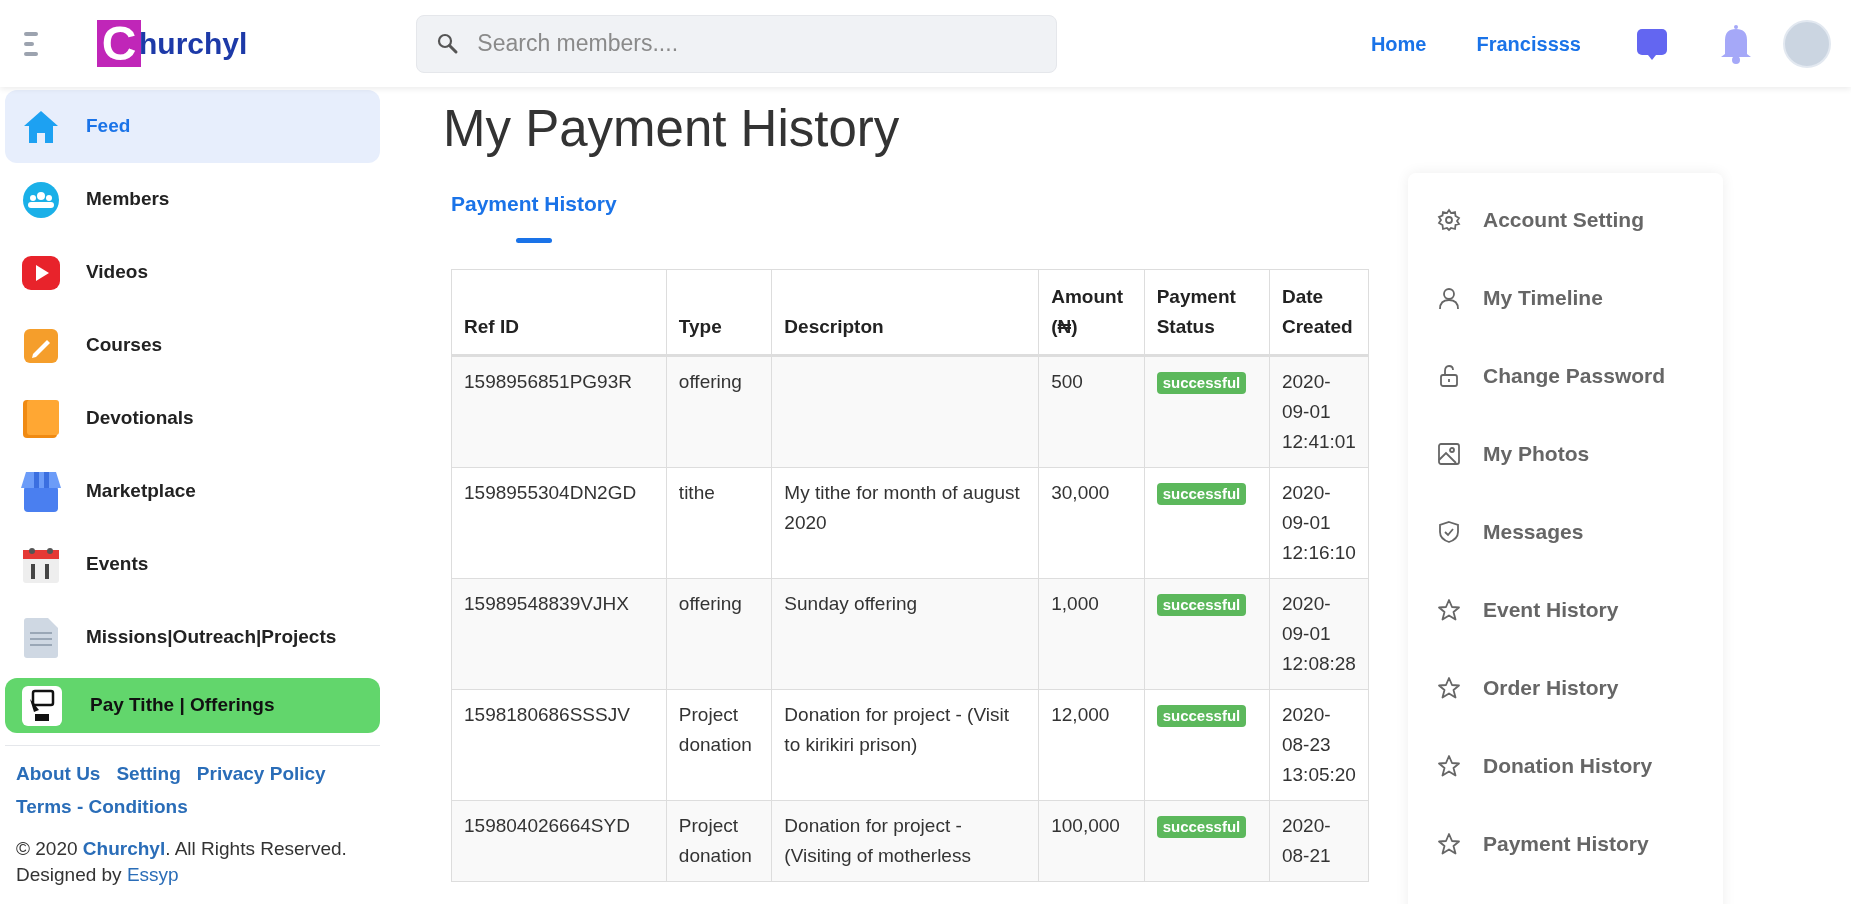  Describe the element at coordinates (192, 126) in the screenshot. I see `sidebar-item: Feed` at that location.